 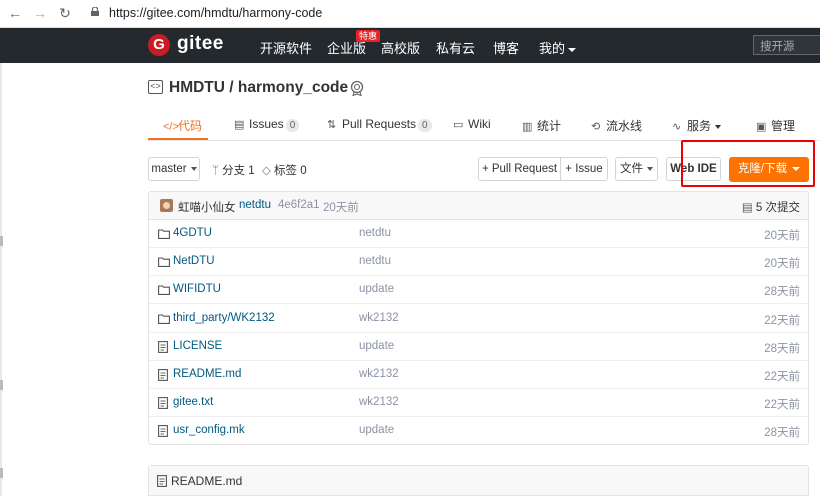 I want to click on avatar, so click(x=166, y=205).